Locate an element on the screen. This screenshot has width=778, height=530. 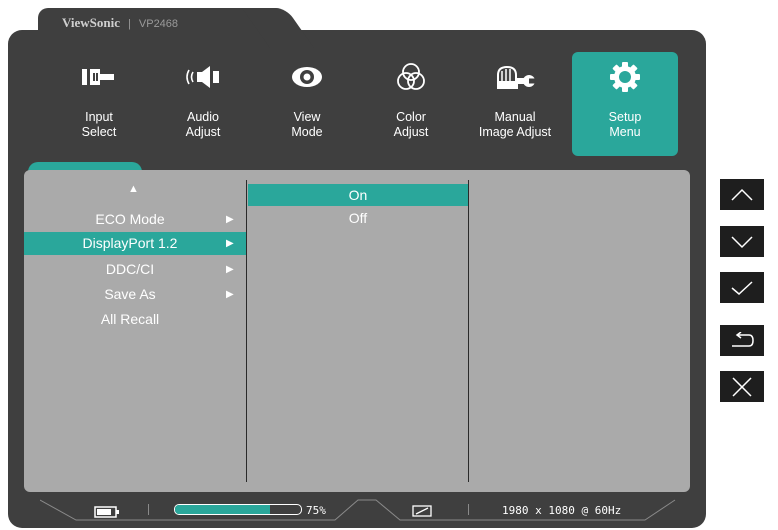
down-button is located at coordinates (742, 241).